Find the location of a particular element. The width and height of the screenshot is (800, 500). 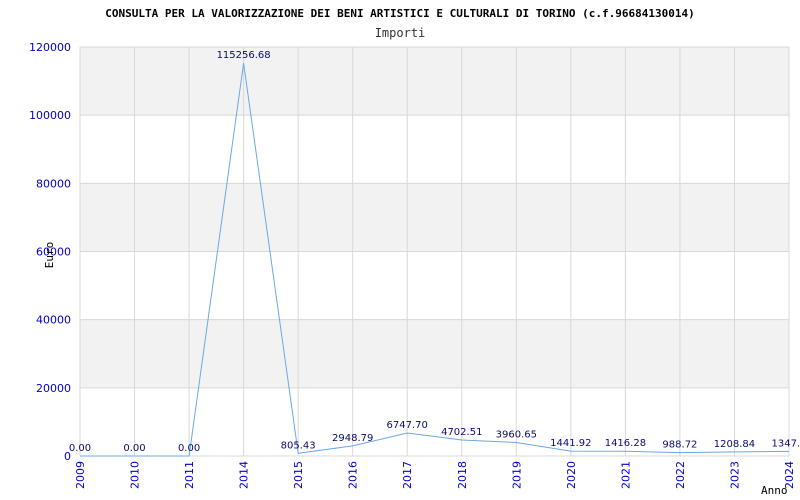

data-label: 1347.6 is located at coordinates (786, 443).